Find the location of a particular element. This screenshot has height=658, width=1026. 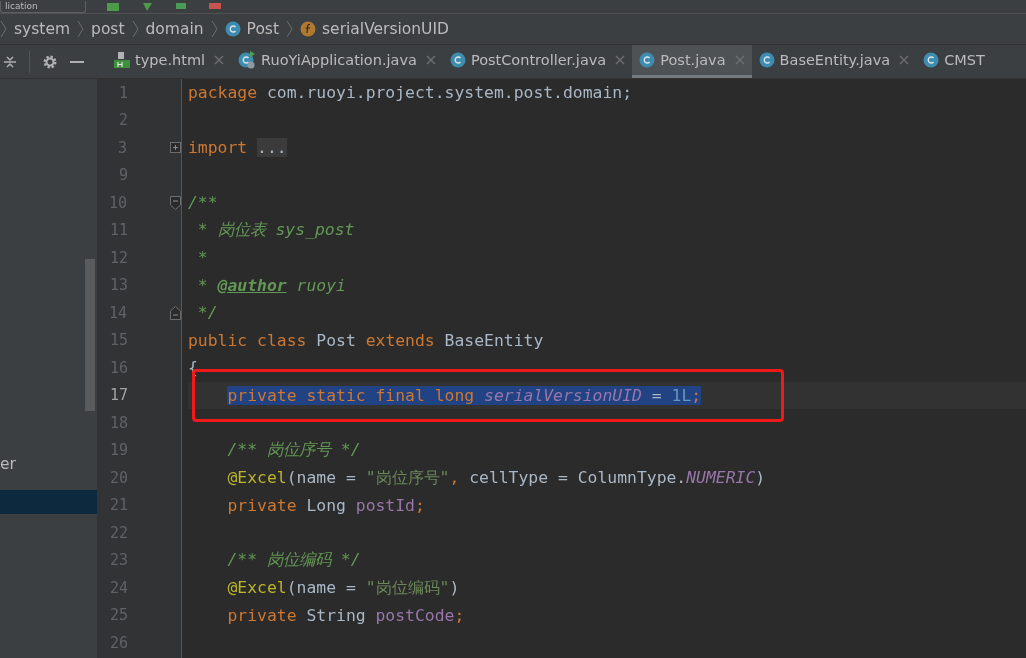

collapse-fold-icon is located at coordinates (175, 202).